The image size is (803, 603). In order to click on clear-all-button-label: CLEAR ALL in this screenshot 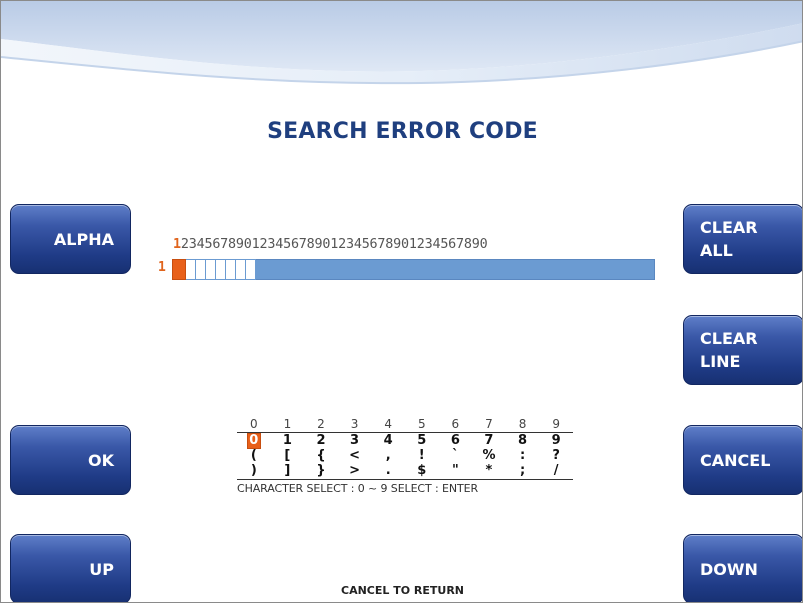, I will do `click(729, 239)`.